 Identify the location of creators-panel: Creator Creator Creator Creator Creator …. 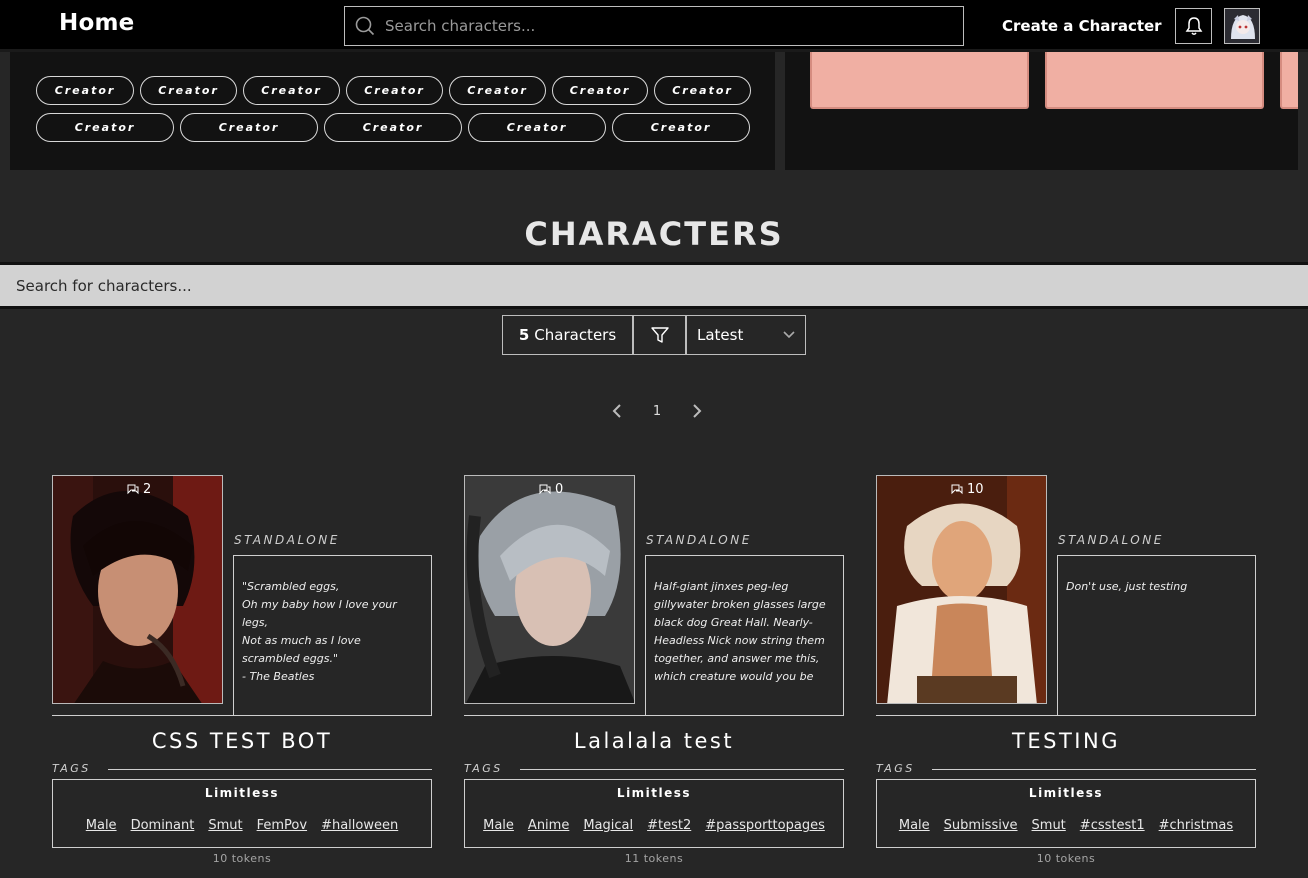
(392, 111).